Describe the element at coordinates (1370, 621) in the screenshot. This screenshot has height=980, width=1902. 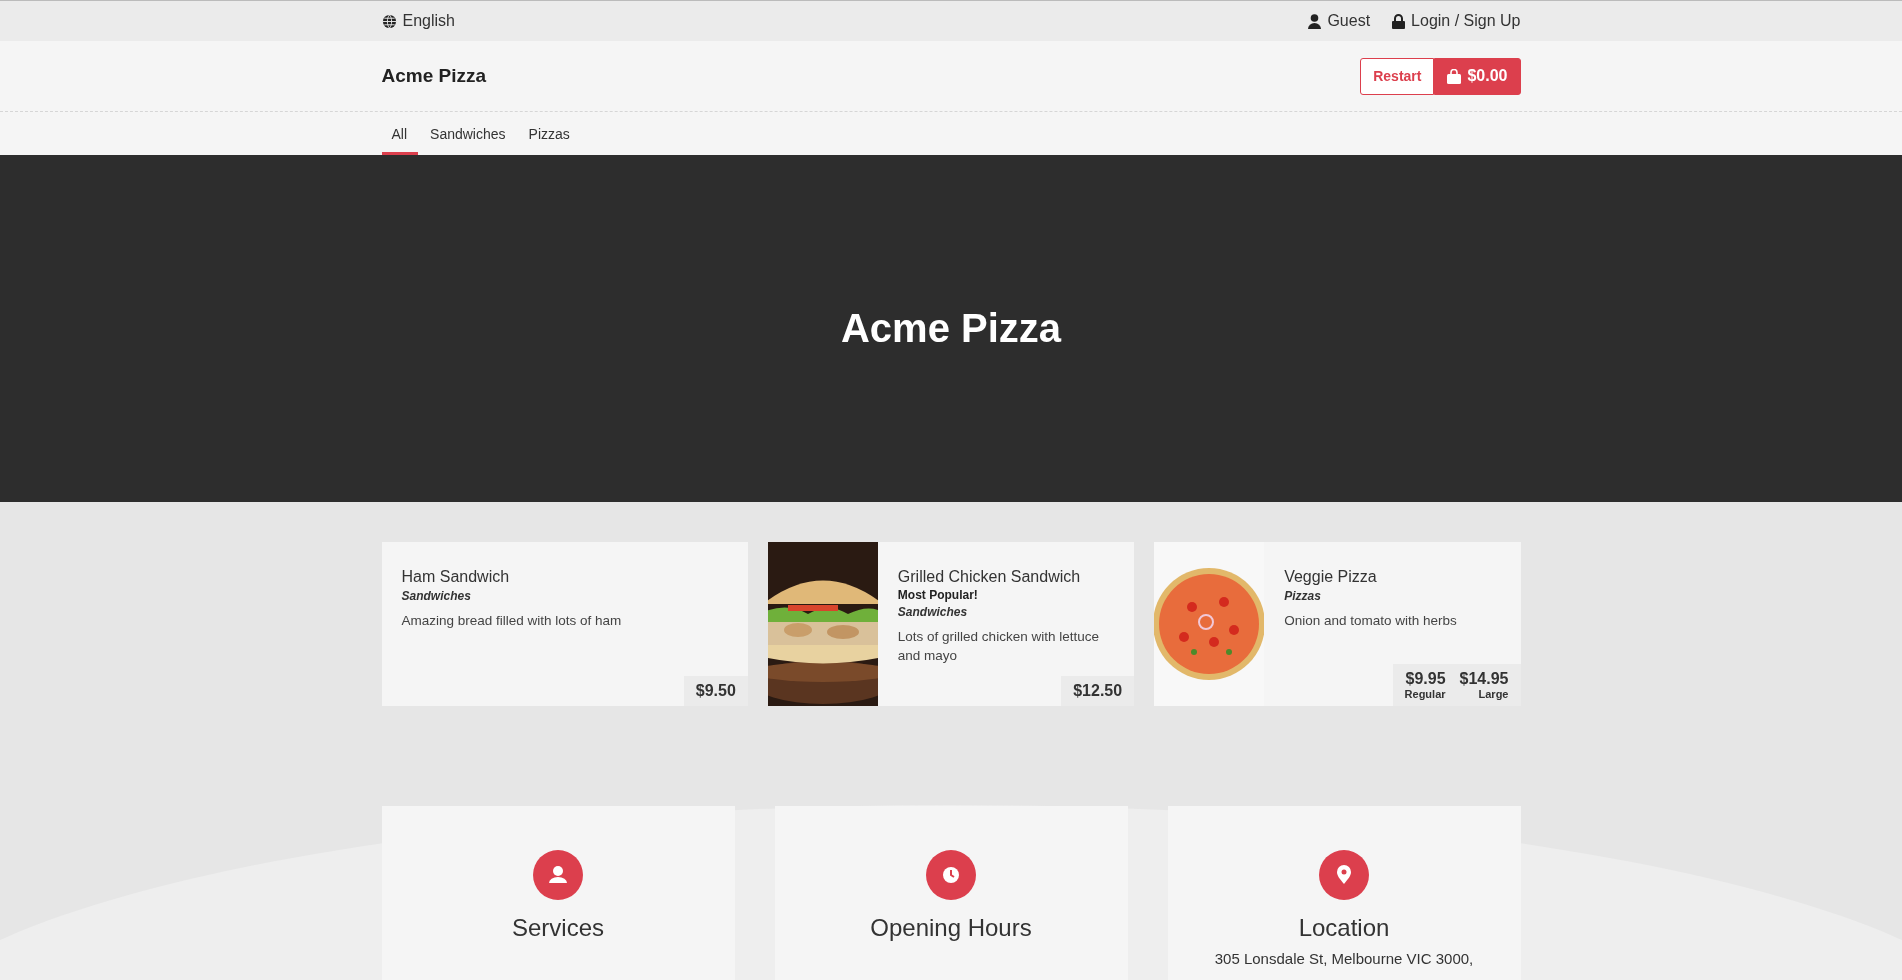
I see `product-description: Onion and tomato with herbs` at that location.